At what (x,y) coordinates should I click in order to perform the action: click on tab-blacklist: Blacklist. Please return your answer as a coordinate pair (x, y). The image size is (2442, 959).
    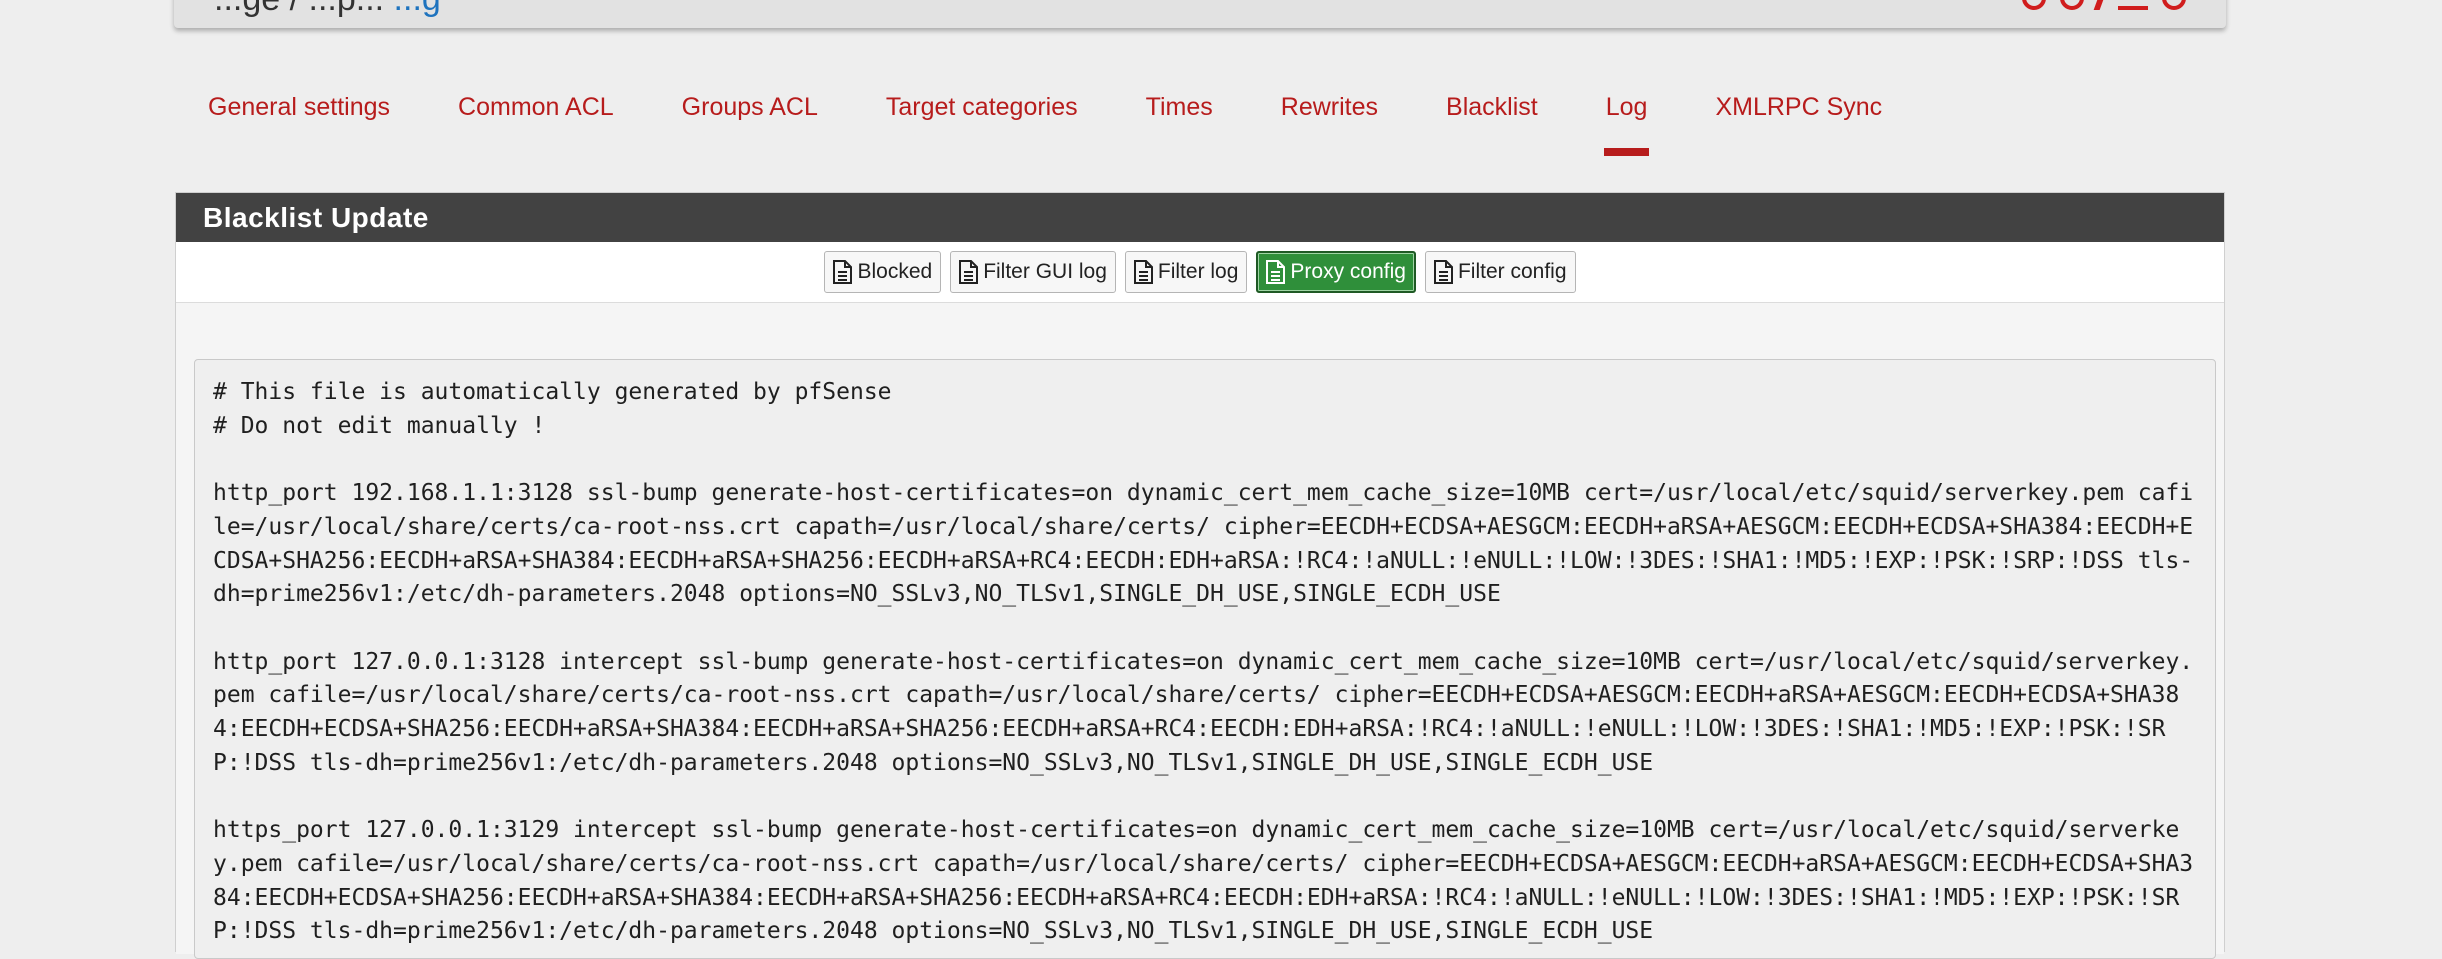
    Looking at the image, I should click on (1492, 116).